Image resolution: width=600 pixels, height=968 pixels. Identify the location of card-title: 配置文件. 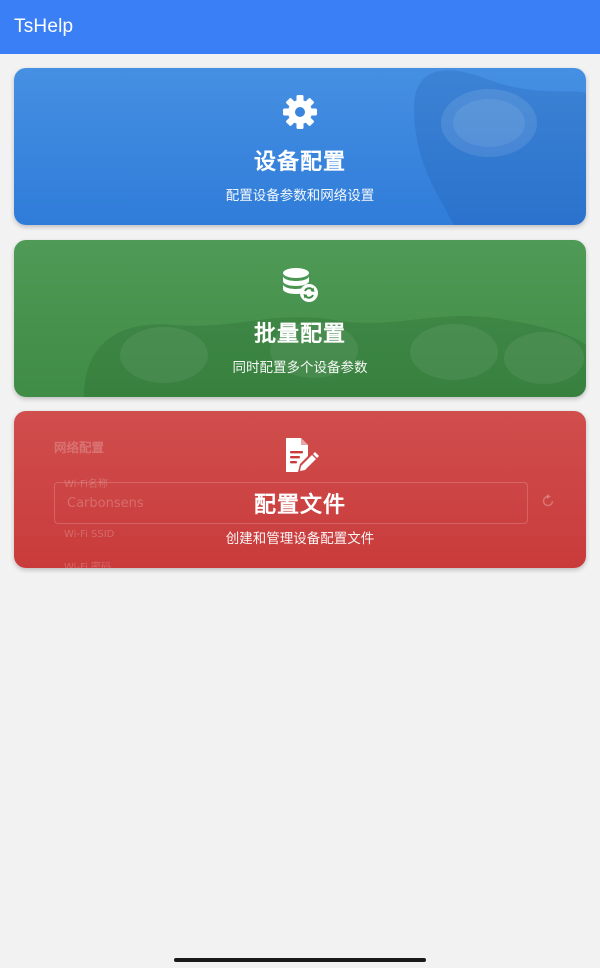
(299, 505).